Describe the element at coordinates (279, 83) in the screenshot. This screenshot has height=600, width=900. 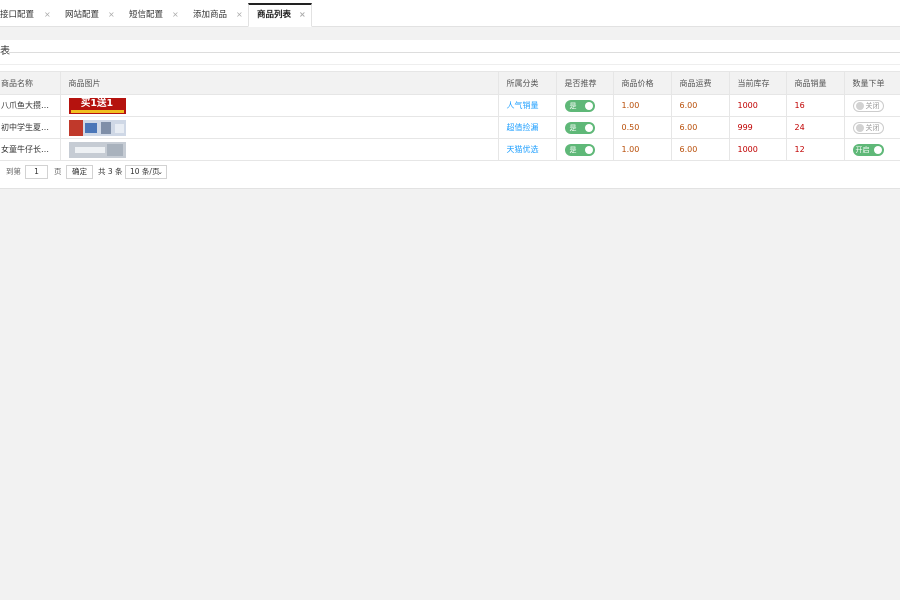
I see `header-product-image: 商品图片` at that location.